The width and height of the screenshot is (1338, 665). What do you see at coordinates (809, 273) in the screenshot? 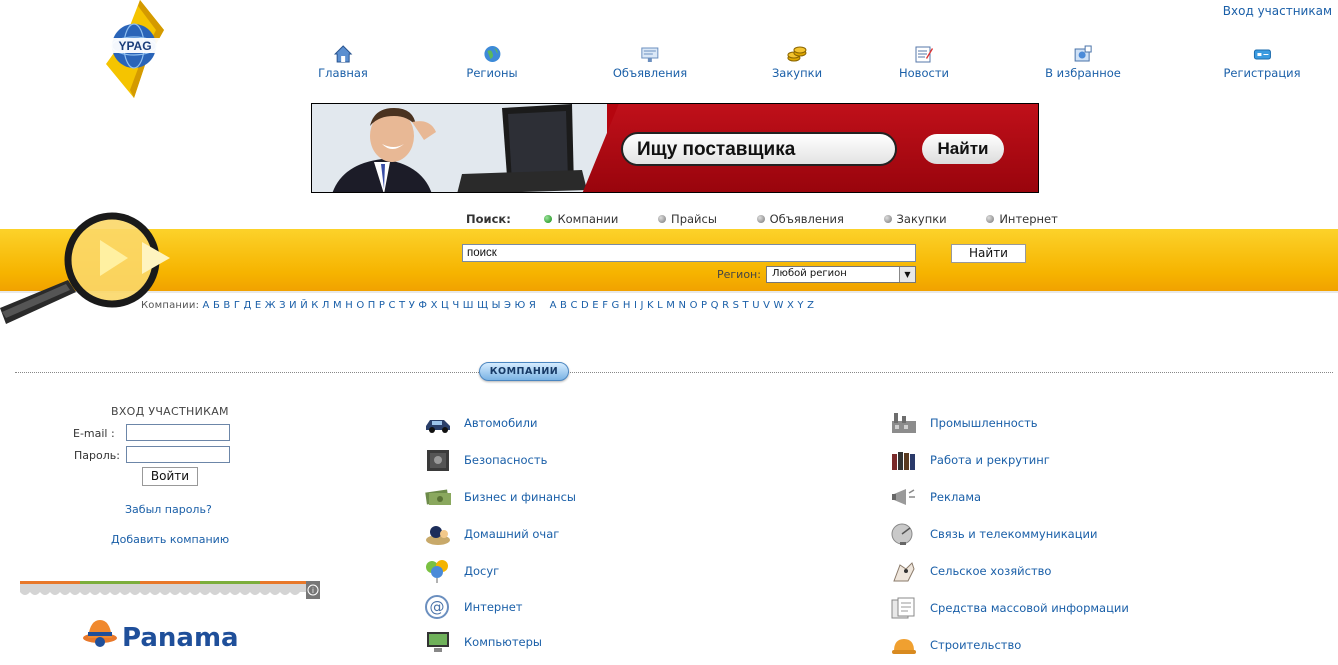
I see `region-select-value: Любой регион` at bounding box center [809, 273].